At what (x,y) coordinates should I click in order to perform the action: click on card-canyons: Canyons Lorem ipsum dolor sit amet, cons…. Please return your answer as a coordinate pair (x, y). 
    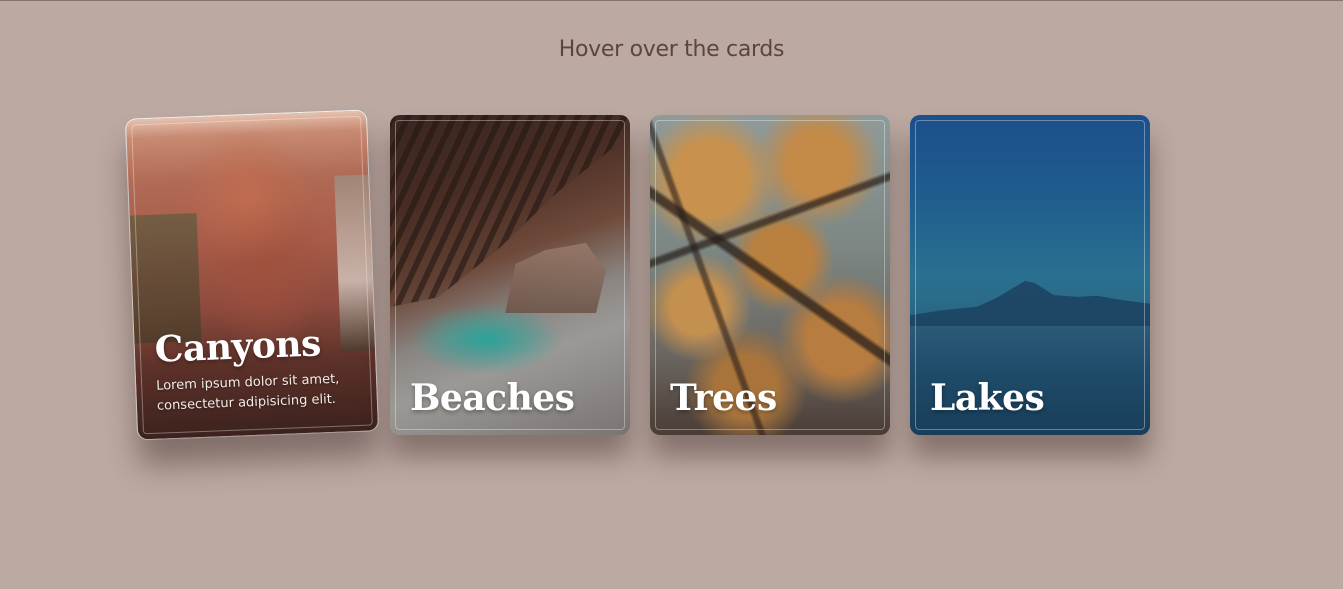
    Looking at the image, I should click on (252, 275).